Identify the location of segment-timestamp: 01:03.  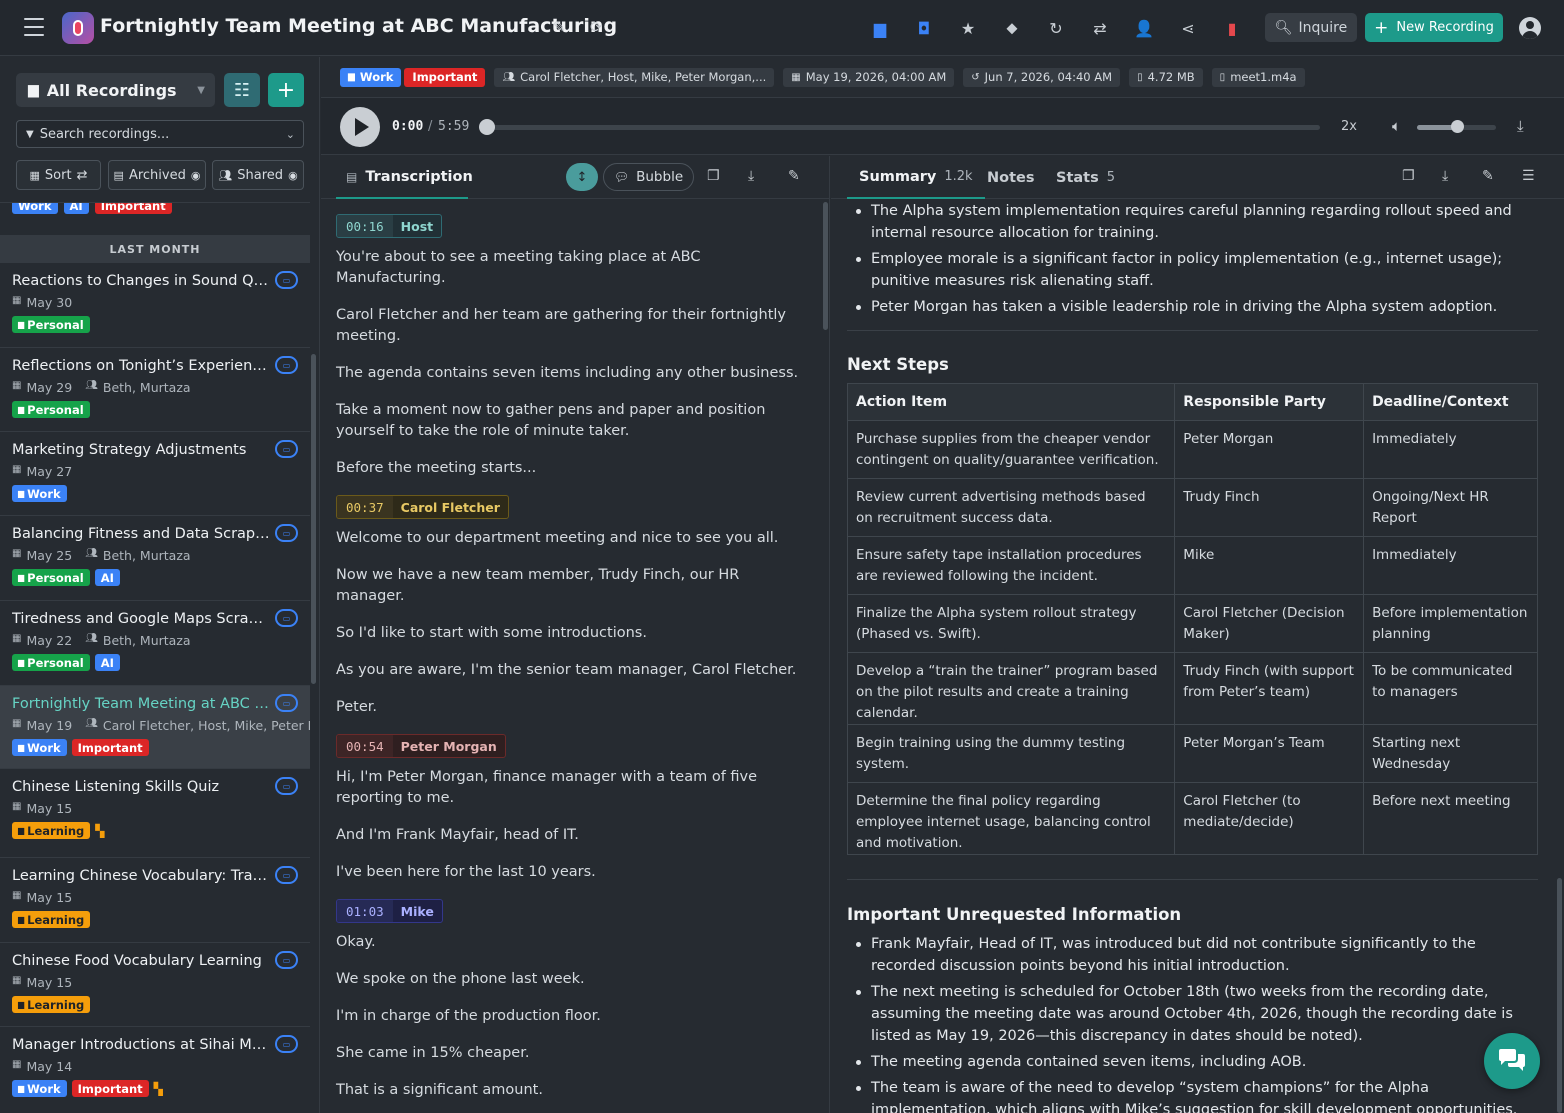
(365, 911).